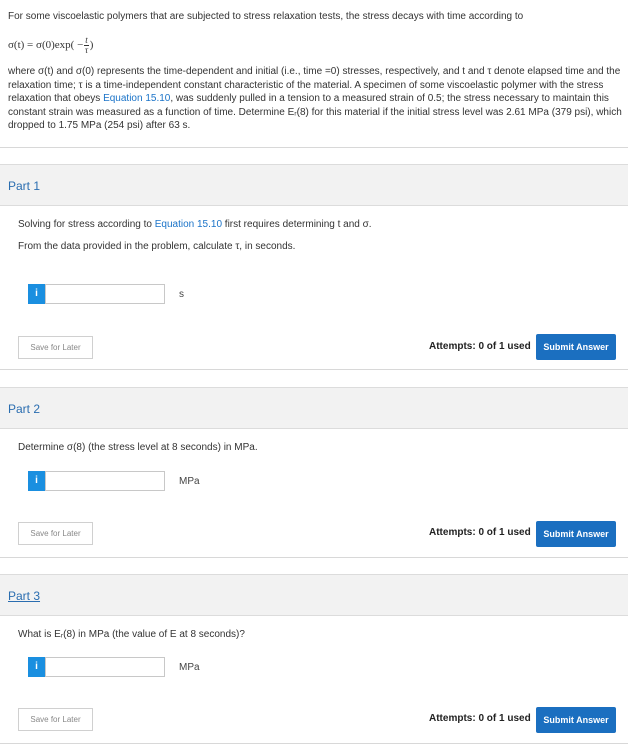 The width and height of the screenshot is (628, 747). I want to click on part-1-header: Part 1, so click(314, 185).